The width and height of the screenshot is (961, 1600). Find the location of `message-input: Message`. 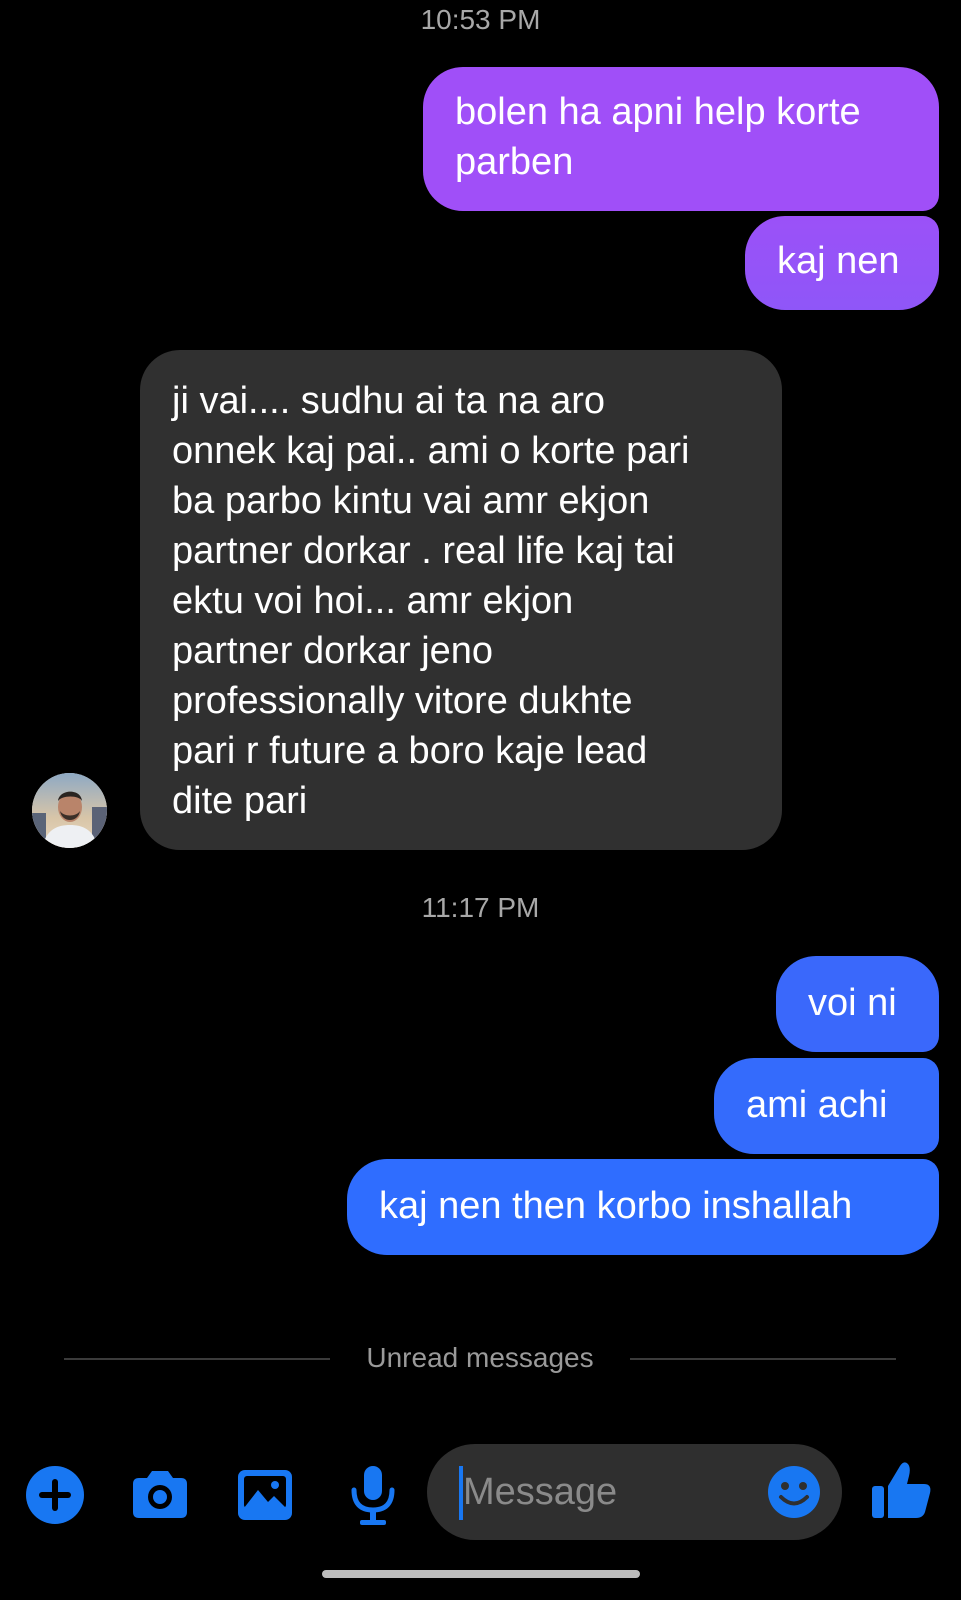

message-input: Message is located at coordinates (634, 1492).